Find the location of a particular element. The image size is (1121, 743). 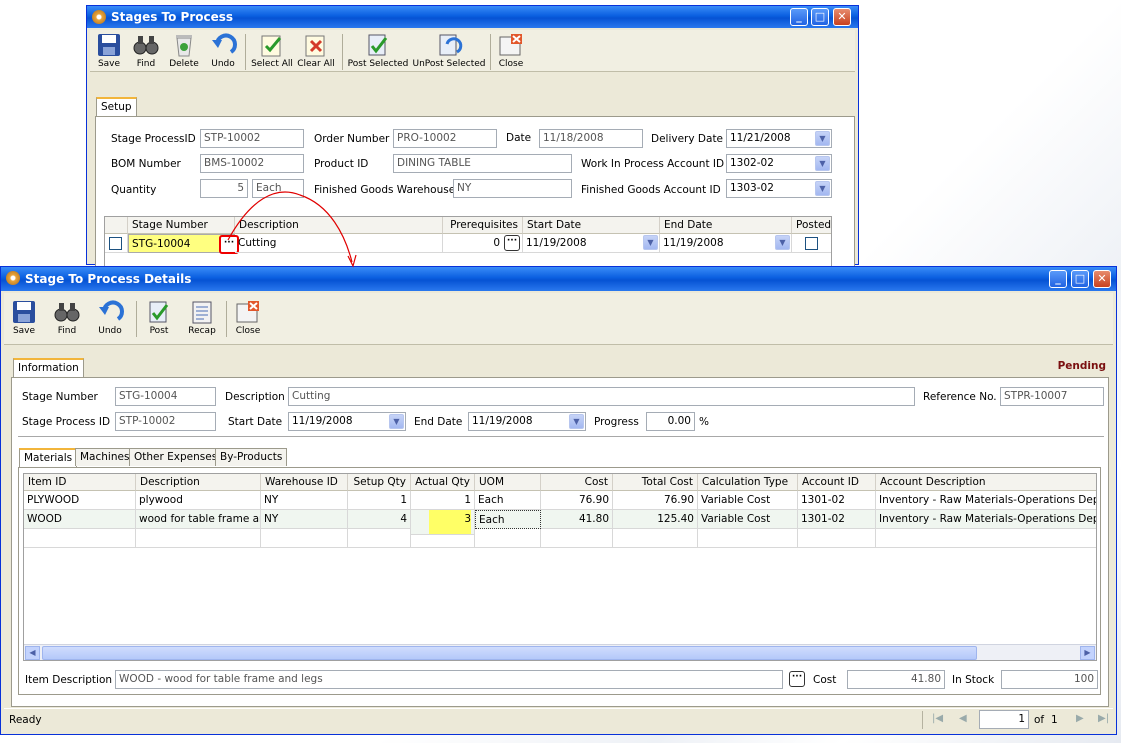

annotation-arrow is located at coordinates (292, 229).